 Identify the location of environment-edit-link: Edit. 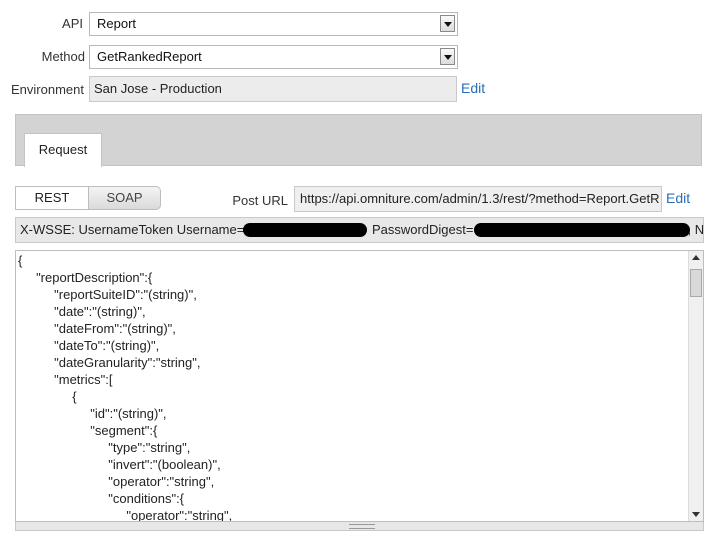
(473, 88).